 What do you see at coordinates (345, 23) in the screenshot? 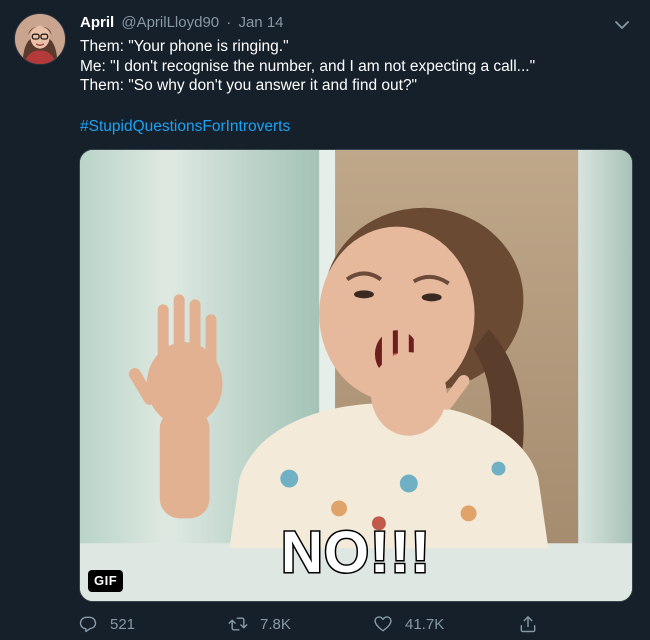
I see `tweet-header: April @AprilLloyd90 · Jan 14` at bounding box center [345, 23].